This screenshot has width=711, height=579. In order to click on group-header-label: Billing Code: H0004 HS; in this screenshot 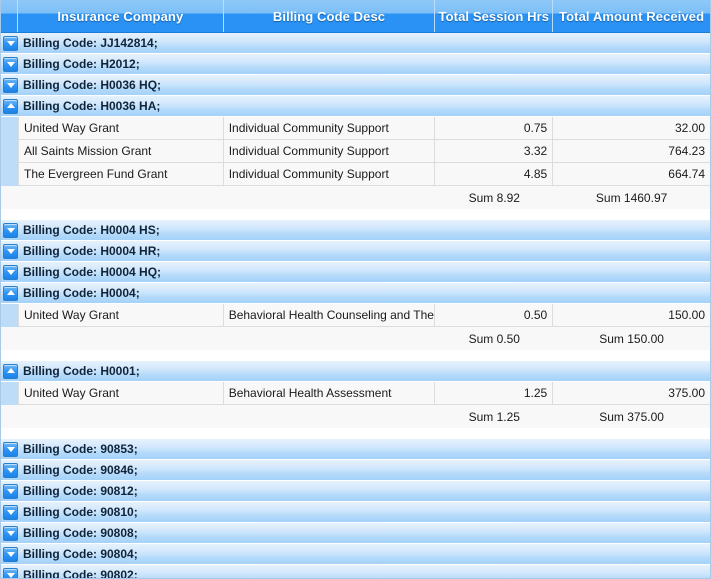, I will do `click(91, 230)`.